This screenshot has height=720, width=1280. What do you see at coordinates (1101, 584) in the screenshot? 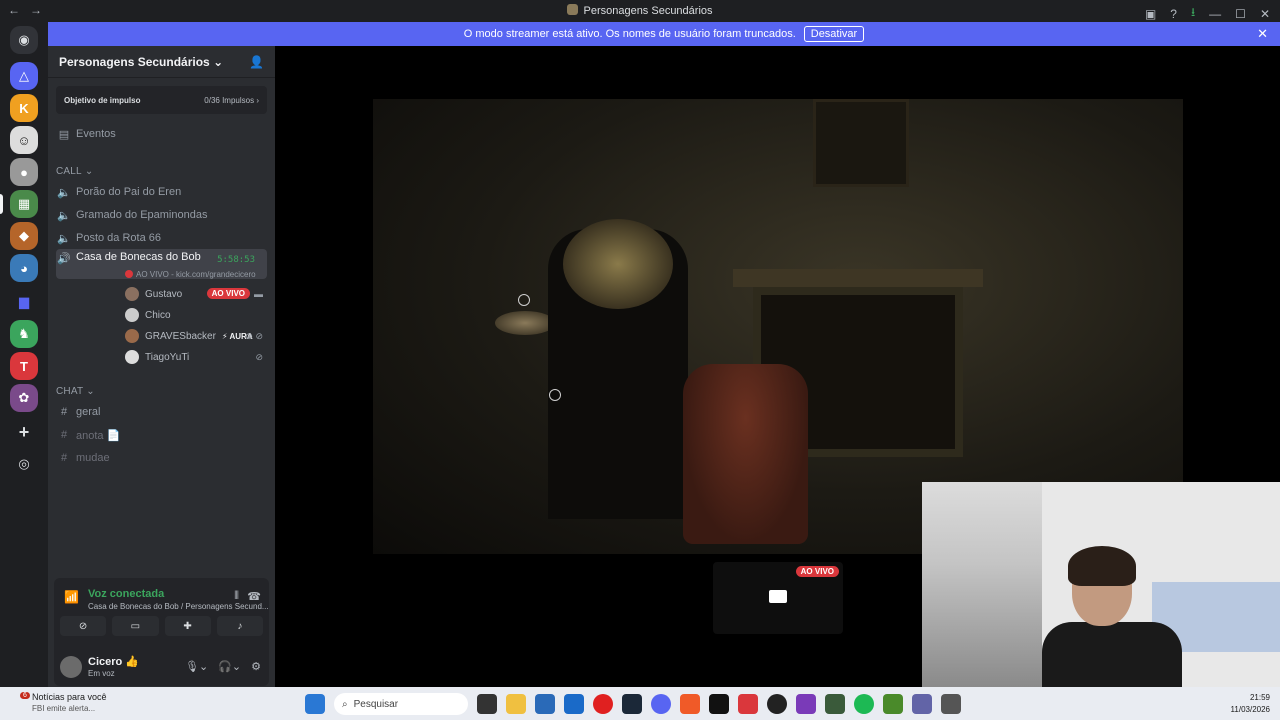
I see `webcam-overlay` at bounding box center [1101, 584].